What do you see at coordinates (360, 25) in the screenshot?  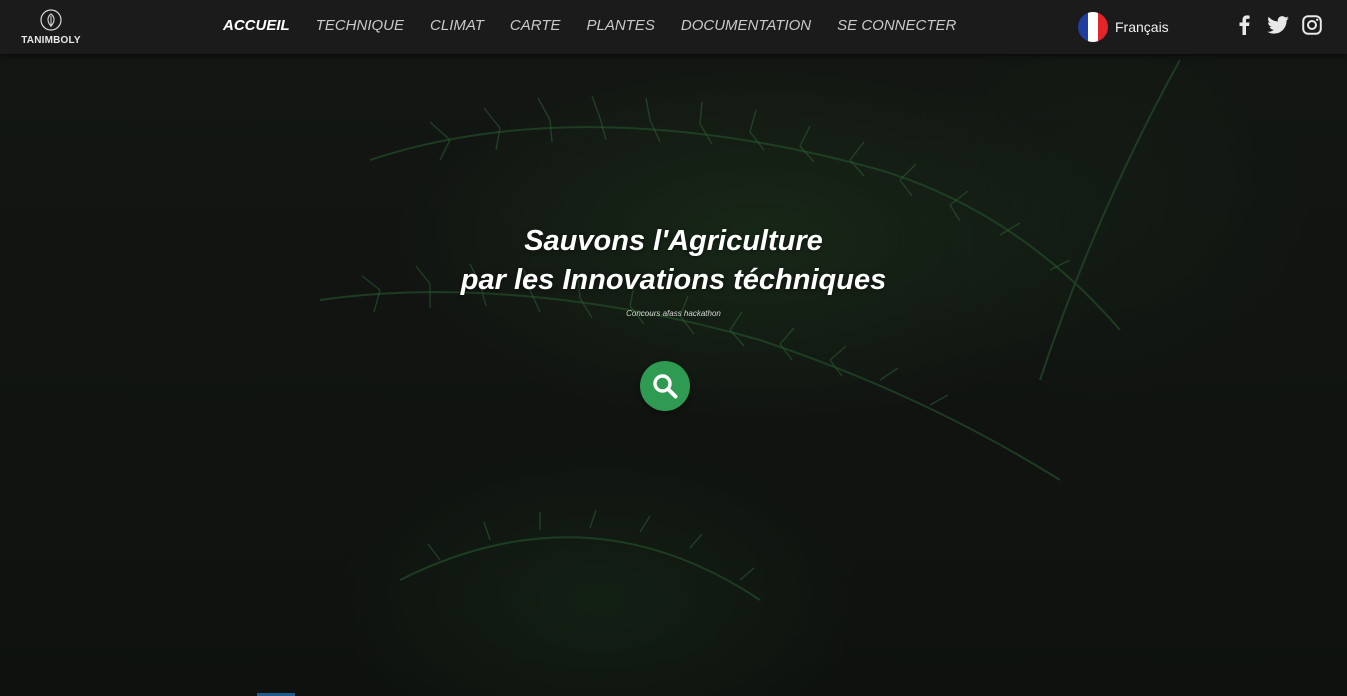 I see `nav-item-technique: TECHNIQUE` at bounding box center [360, 25].